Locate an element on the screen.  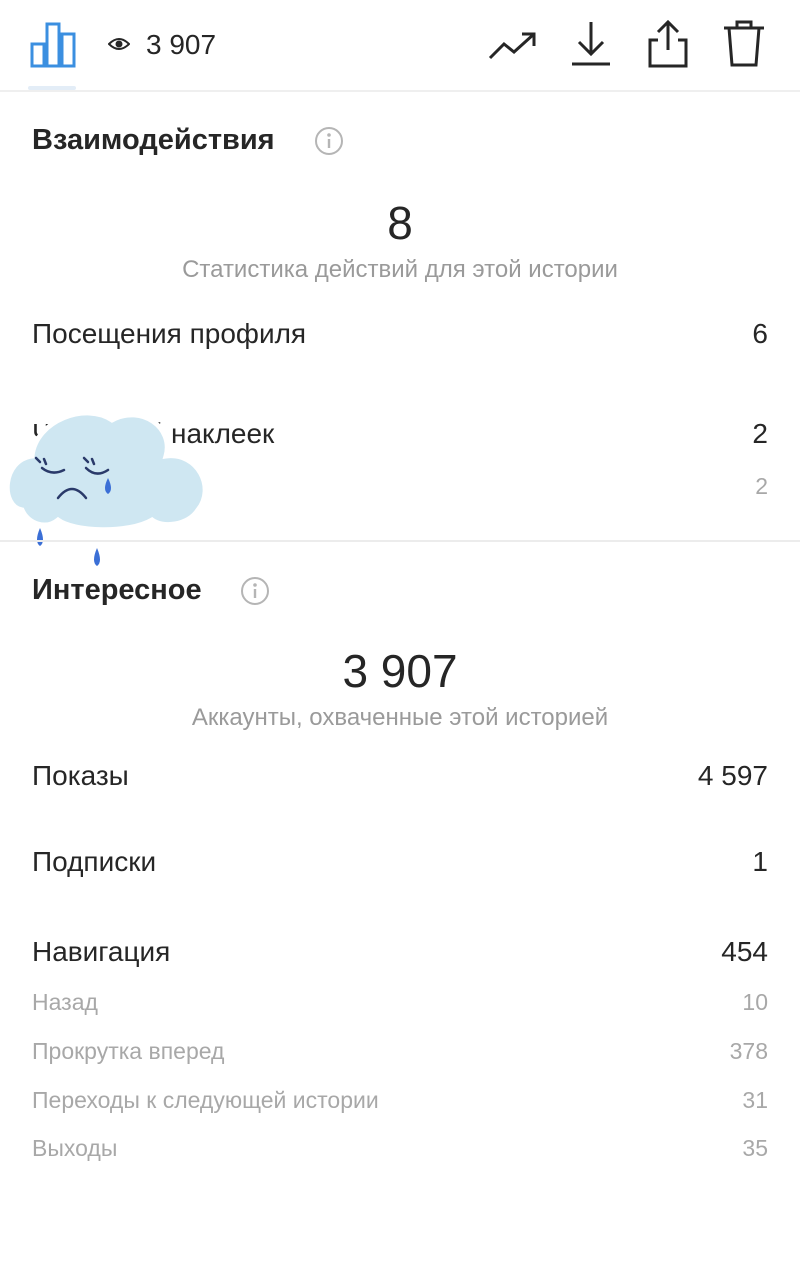
download-icon is located at coordinates (591, 43).